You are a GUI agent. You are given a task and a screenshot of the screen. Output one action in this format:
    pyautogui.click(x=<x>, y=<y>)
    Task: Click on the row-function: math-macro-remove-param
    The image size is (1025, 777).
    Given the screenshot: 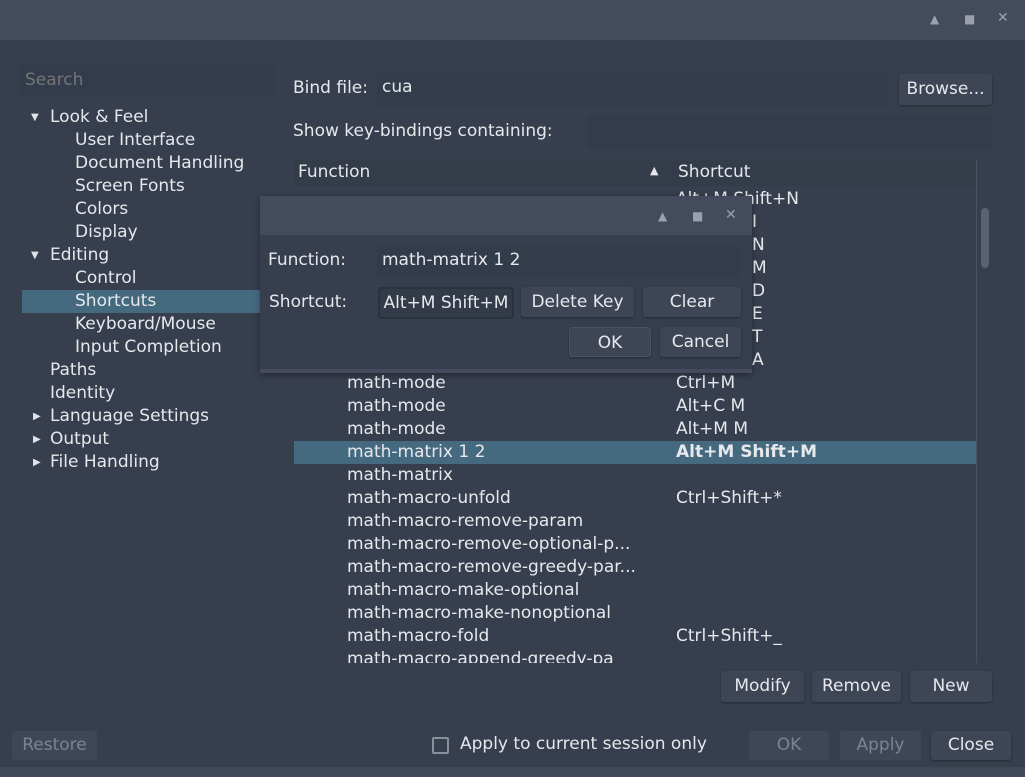 What is the action you would take?
    pyautogui.click(x=465, y=521)
    